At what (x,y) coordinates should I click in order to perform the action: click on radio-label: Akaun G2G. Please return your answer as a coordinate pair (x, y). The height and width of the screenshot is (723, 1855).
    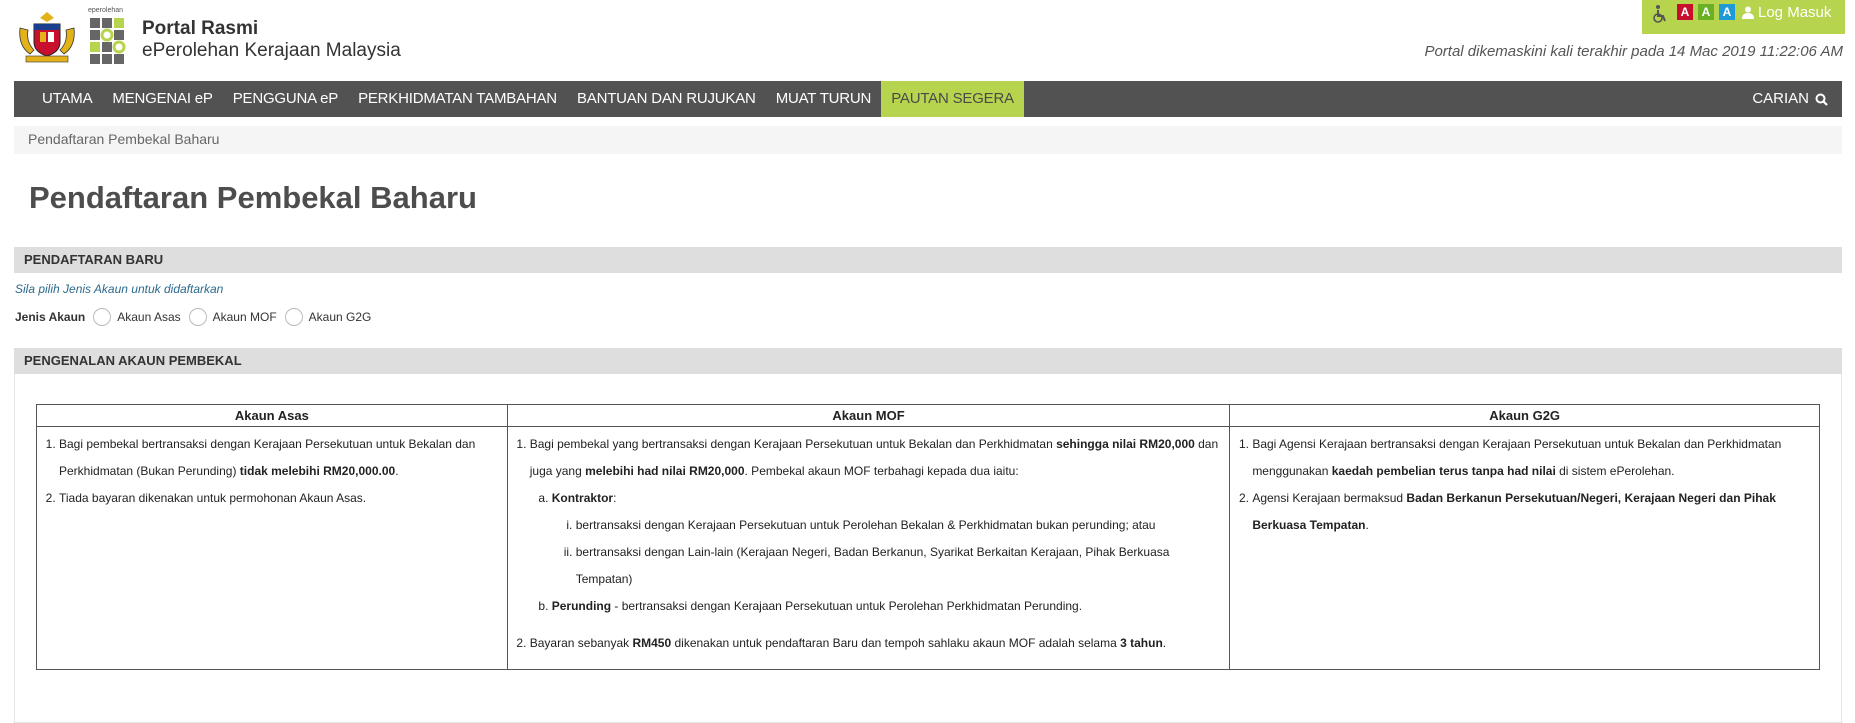
    Looking at the image, I should click on (340, 317).